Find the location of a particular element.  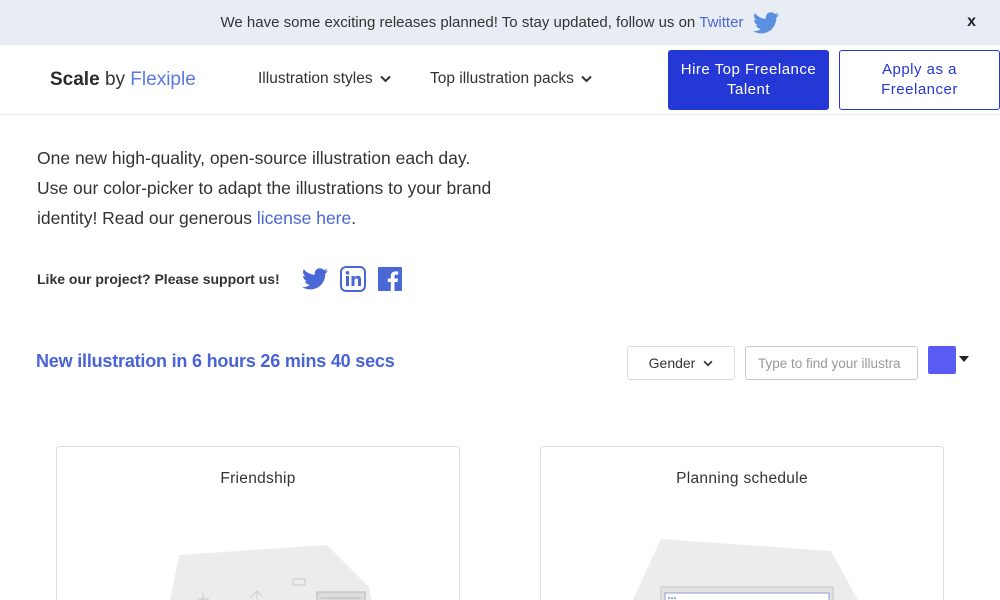

brand-scale: Scale is located at coordinates (75, 79).